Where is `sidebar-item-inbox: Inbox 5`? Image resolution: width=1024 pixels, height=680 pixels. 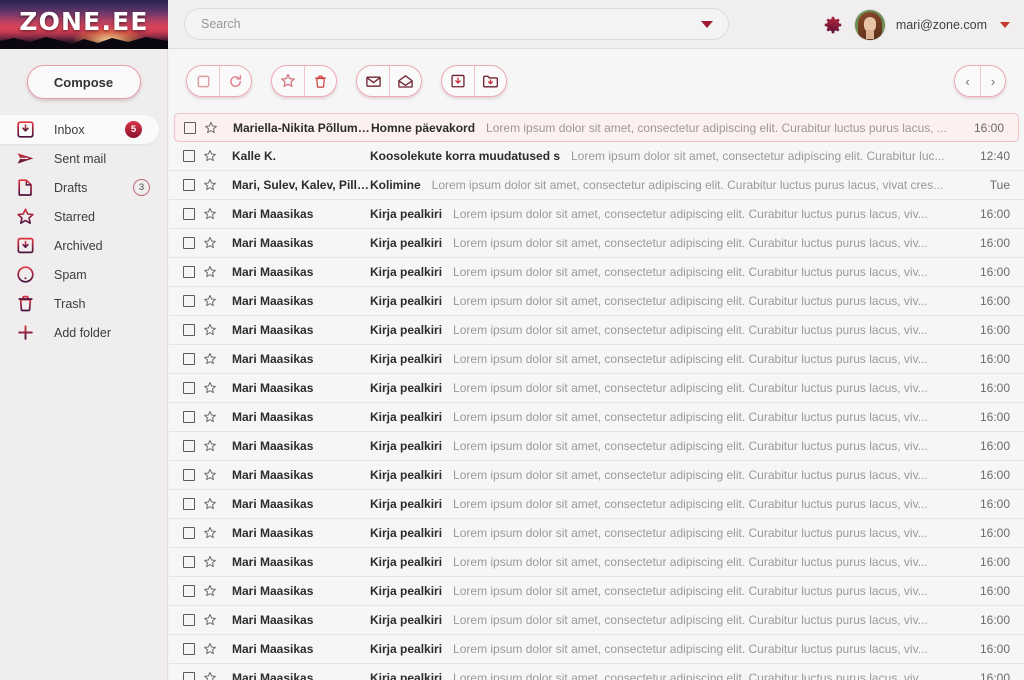
sidebar-item-inbox: Inbox 5 is located at coordinates (79, 129).